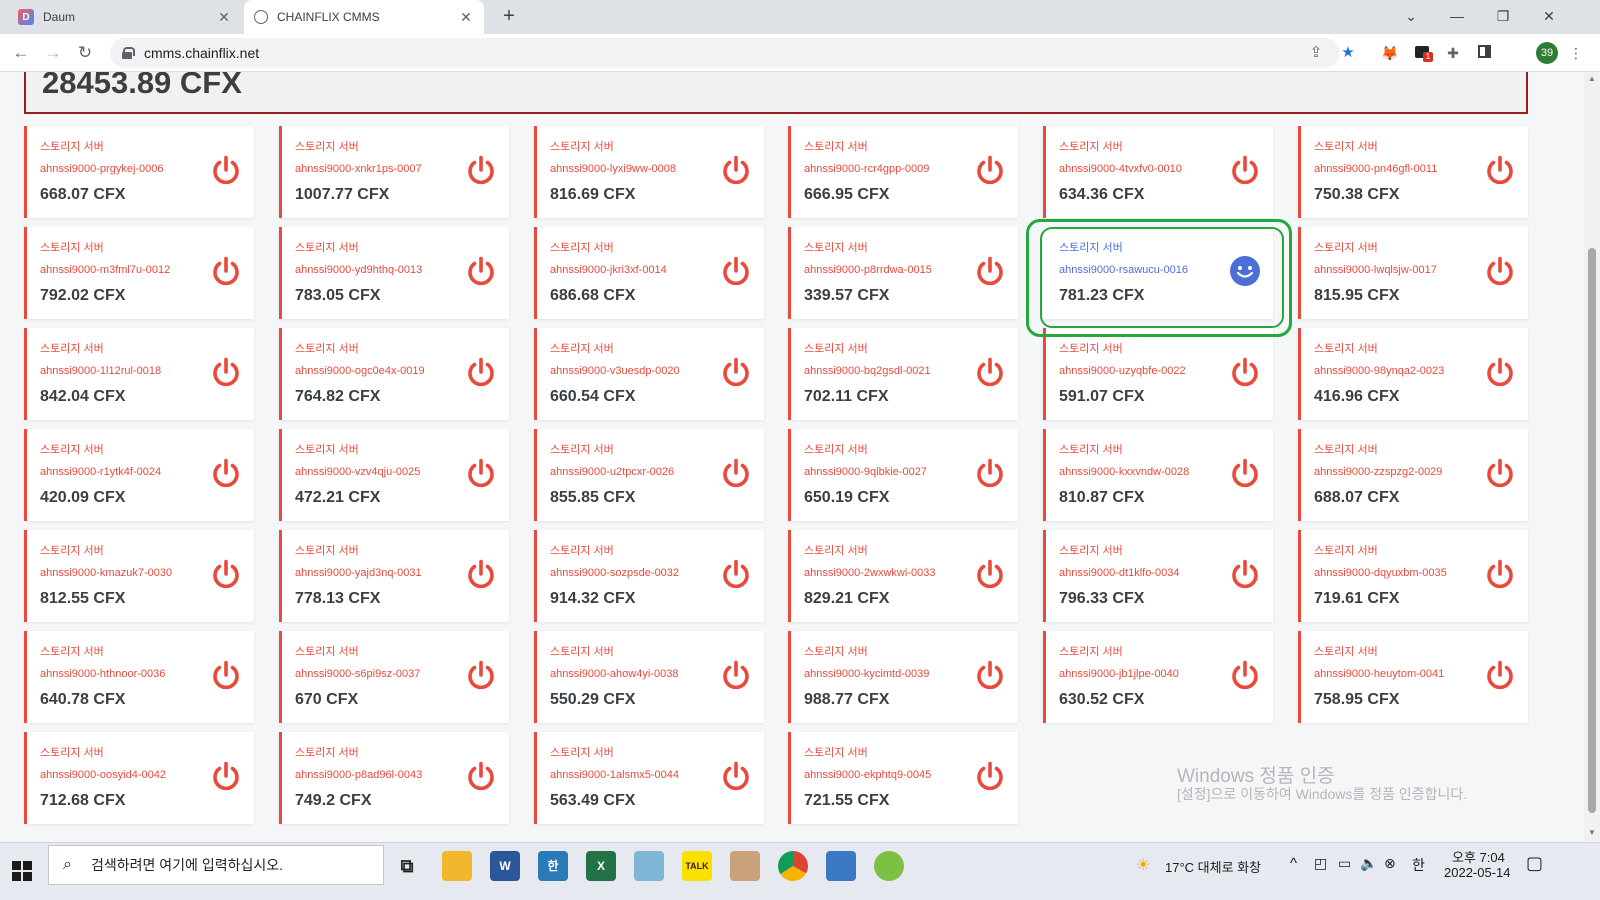 This screenshot has width=1600, height=900. Describe the element at coordinates (1422, 53) in the screenshot. I see `extension-badge-icon: 1` at that location.